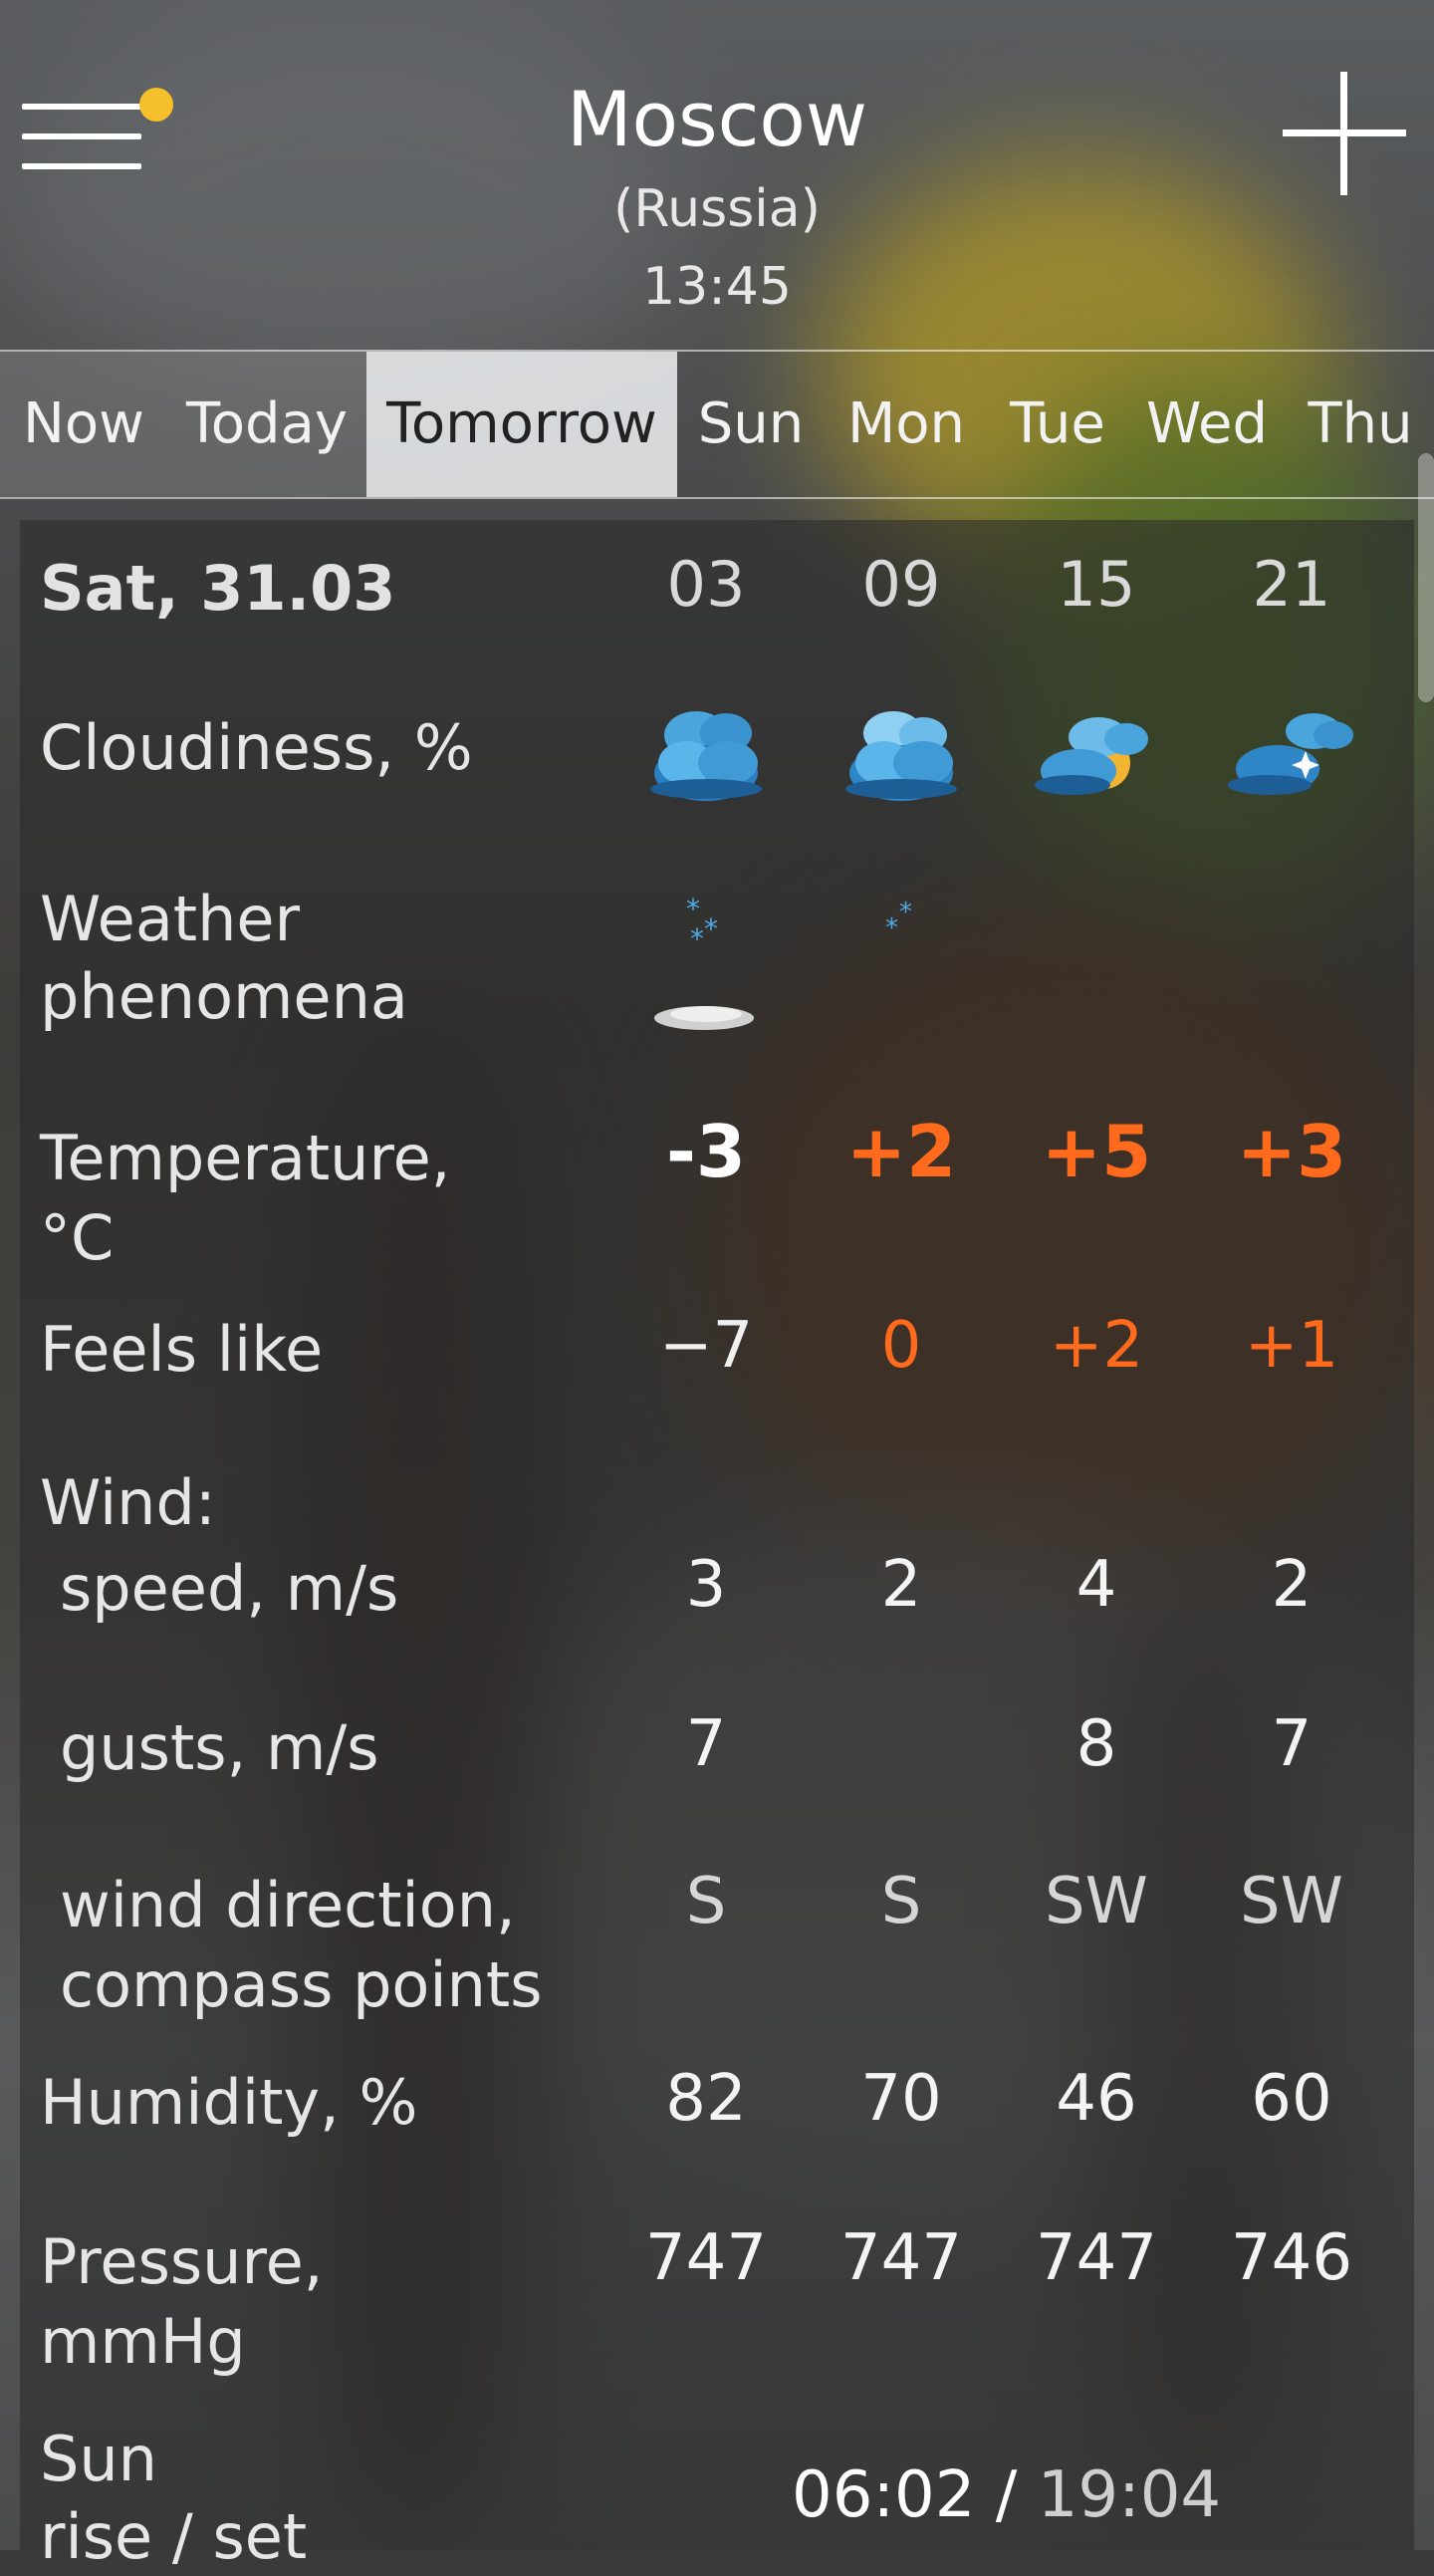  Describe the element at coordinates (182, 1349) in the screenshot. I see `feels-like-label: Feels like` at that location.